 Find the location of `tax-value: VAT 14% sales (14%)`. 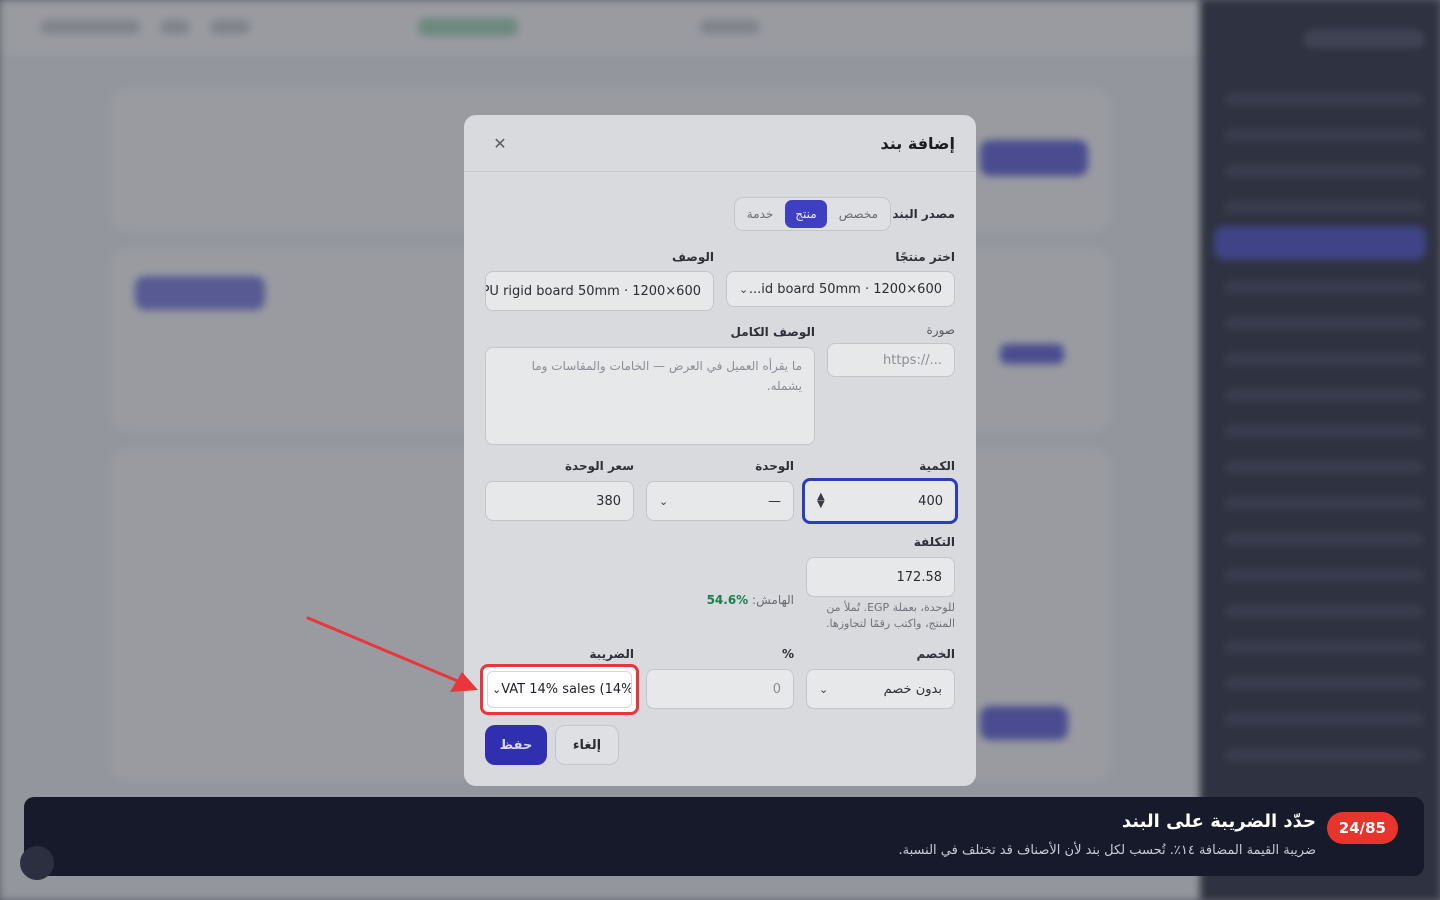

tax-value: VAT 14% sales (14%) is located at coordinates (566, 689).